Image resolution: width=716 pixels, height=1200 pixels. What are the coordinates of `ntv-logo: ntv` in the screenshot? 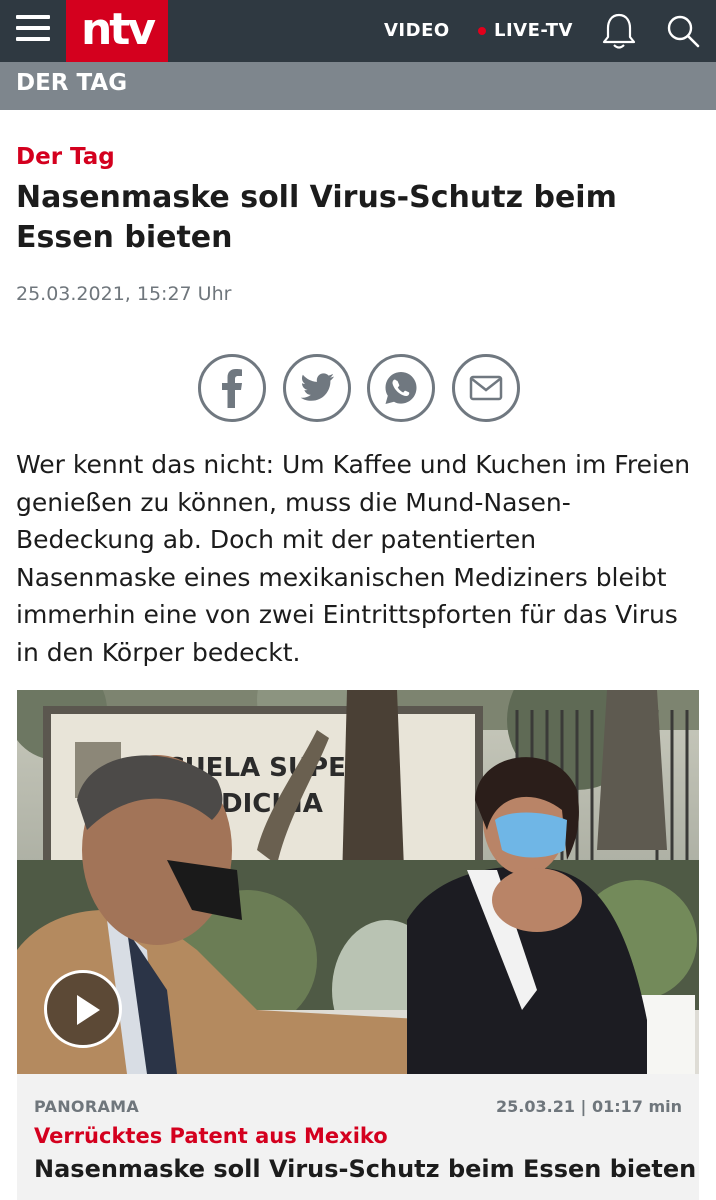 It's located at (117, 31).